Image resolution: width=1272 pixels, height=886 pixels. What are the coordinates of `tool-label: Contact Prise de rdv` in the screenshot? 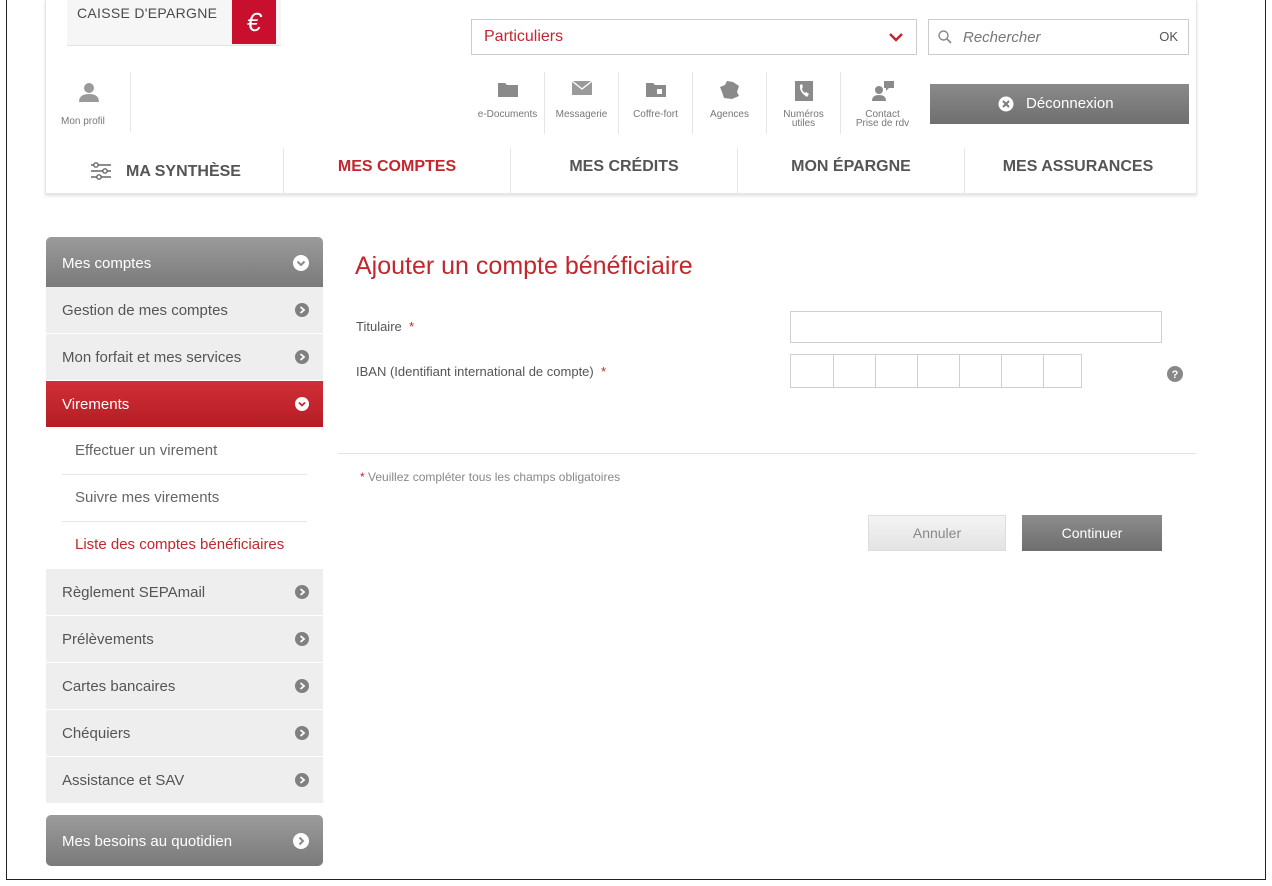 It's located at (882, 119).